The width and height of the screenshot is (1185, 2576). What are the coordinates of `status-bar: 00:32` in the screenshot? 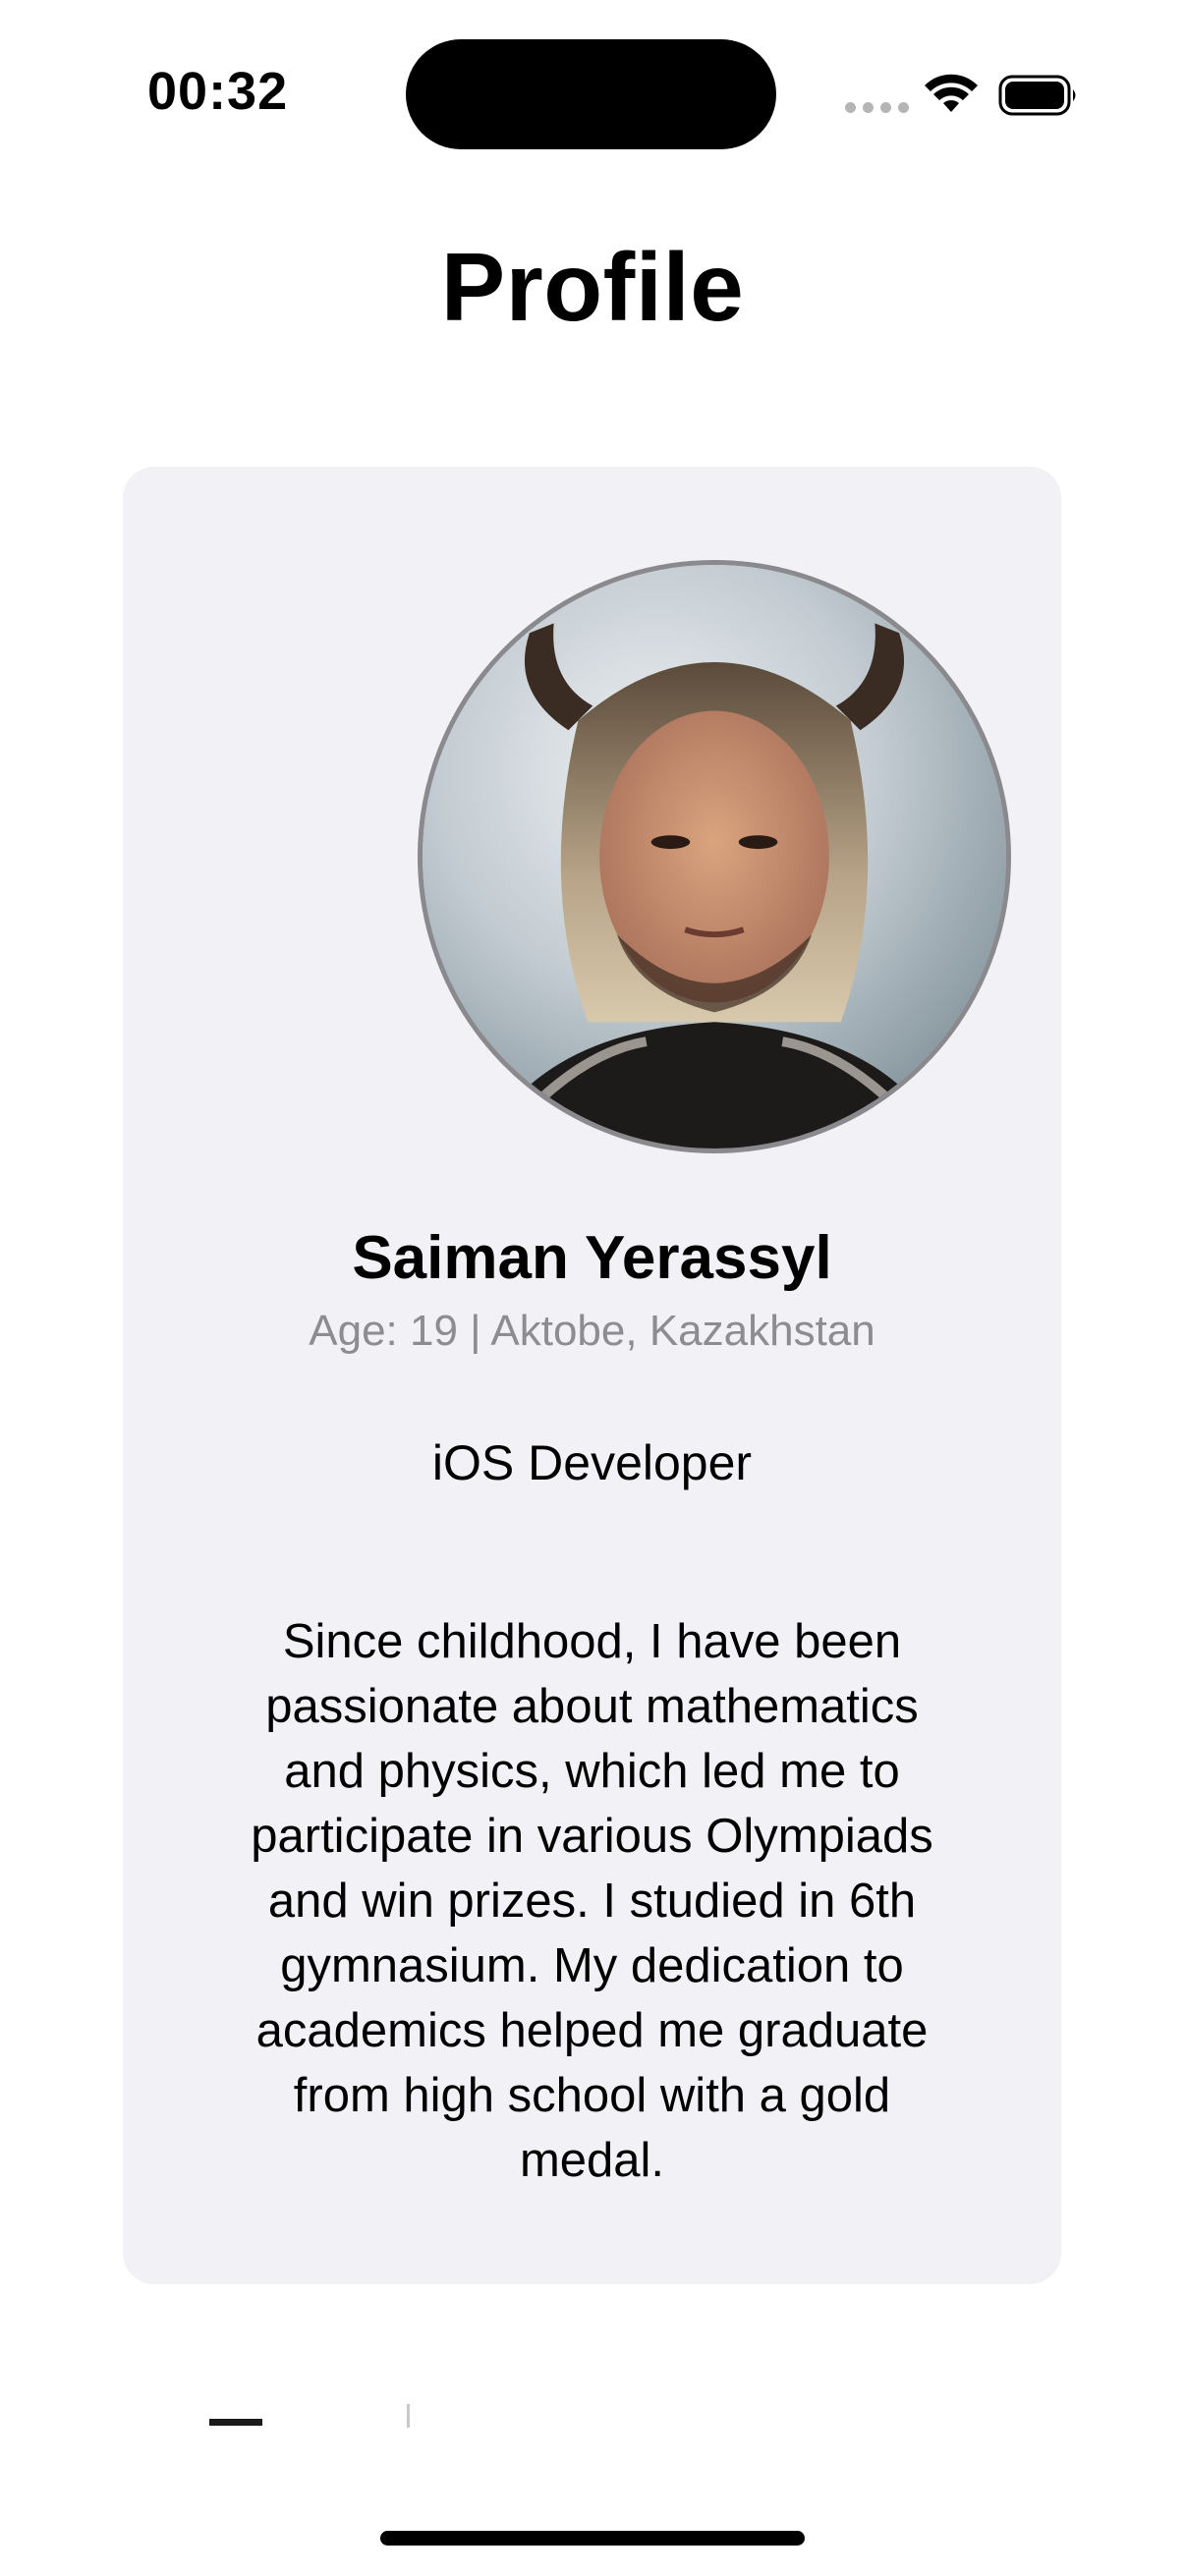 It's located at (592, 98).